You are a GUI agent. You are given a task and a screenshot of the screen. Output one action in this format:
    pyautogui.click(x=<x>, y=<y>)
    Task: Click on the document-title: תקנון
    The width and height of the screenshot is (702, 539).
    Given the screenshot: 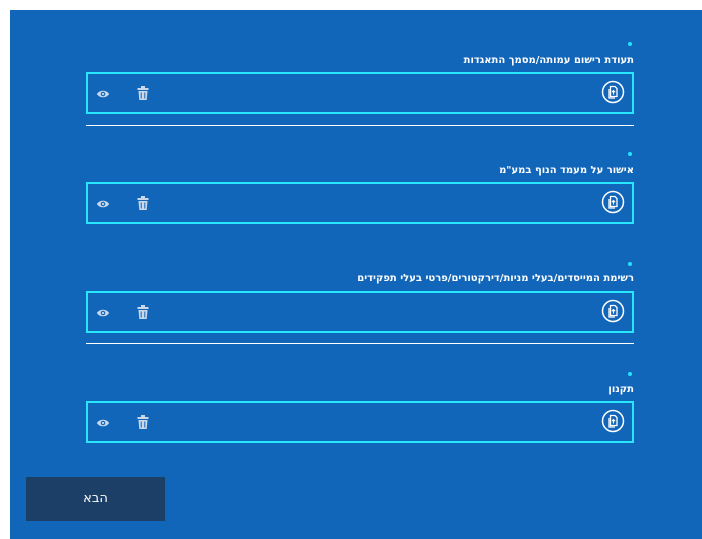 What is the action you would take?
    pyautogui.click(x=621, y=389)
    